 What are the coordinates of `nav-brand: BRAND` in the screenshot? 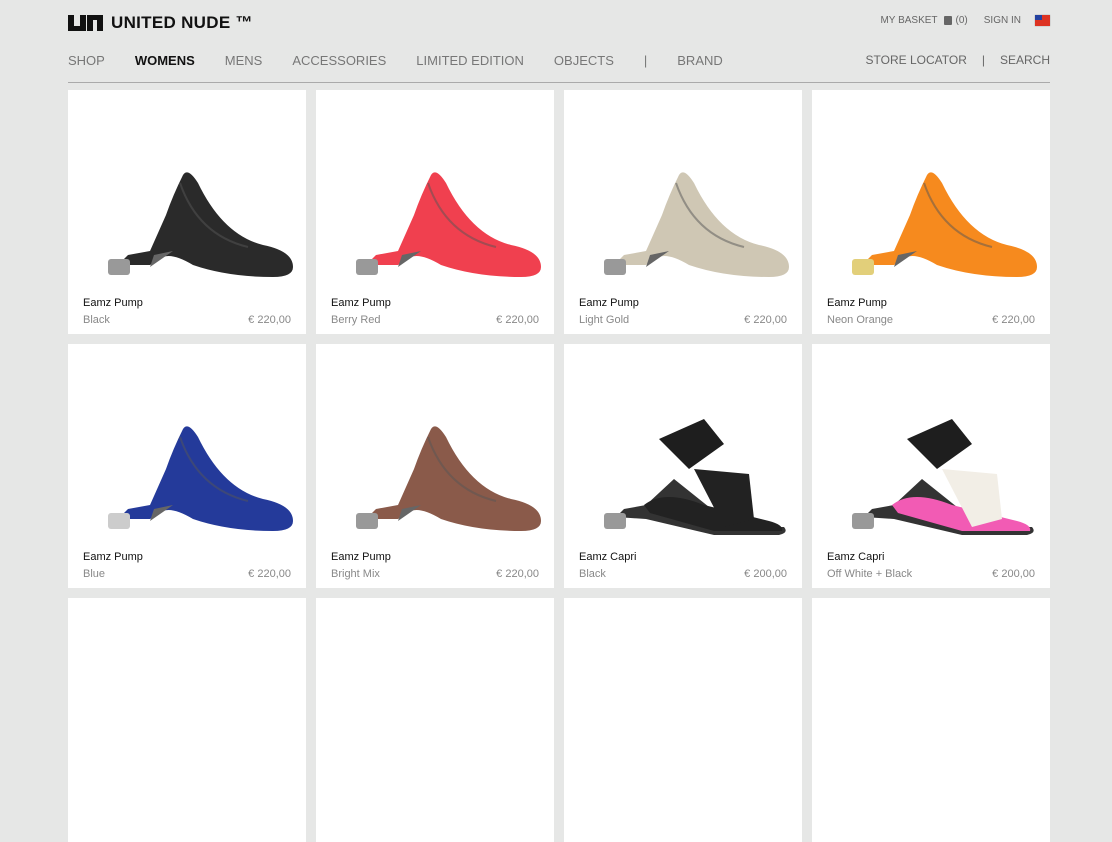 It's located at (700, 60).